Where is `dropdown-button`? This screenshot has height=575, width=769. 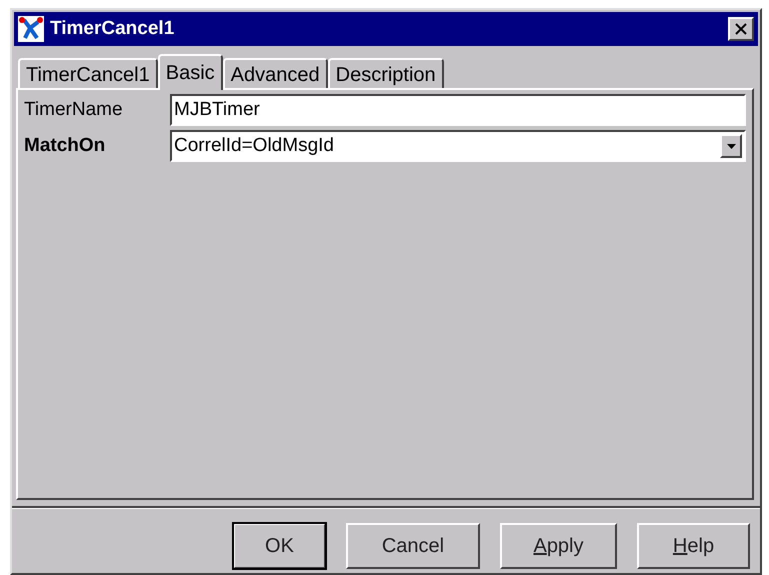 dropdown-button is located at coordinates (731, 146).